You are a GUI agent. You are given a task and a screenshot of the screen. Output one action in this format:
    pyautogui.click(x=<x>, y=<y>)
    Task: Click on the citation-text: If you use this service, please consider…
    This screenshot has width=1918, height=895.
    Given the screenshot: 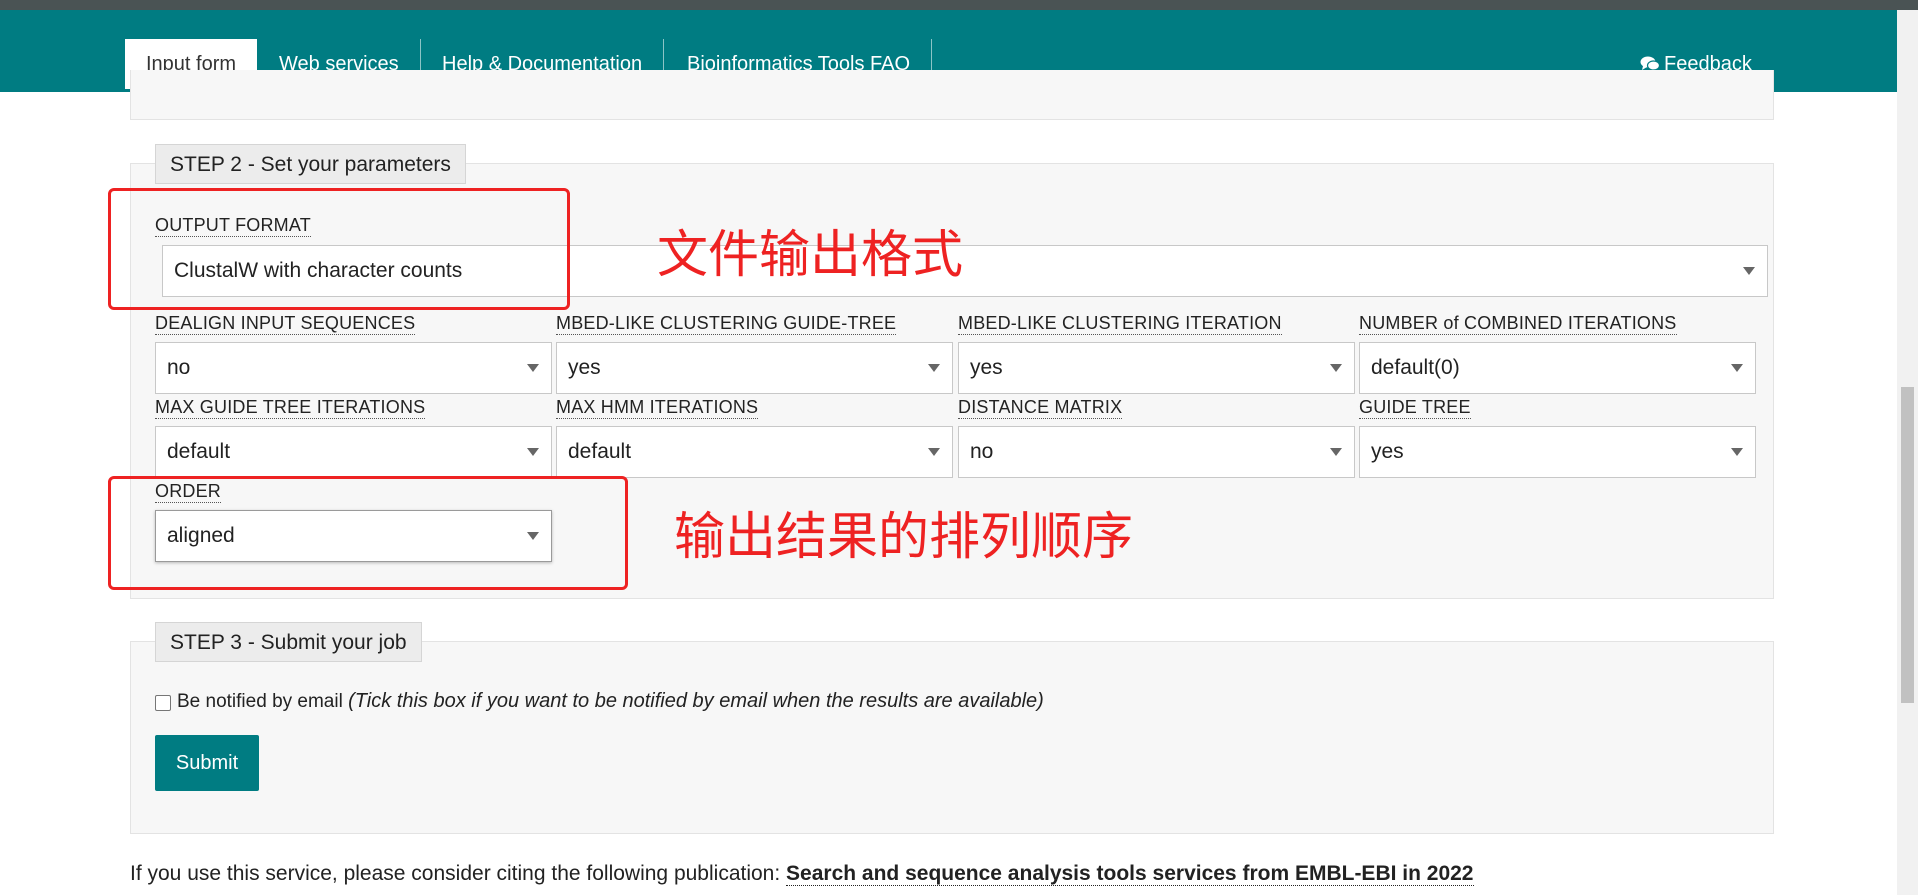 What is the action you would take?
    pyautogui.click(x=802, y=874)
    